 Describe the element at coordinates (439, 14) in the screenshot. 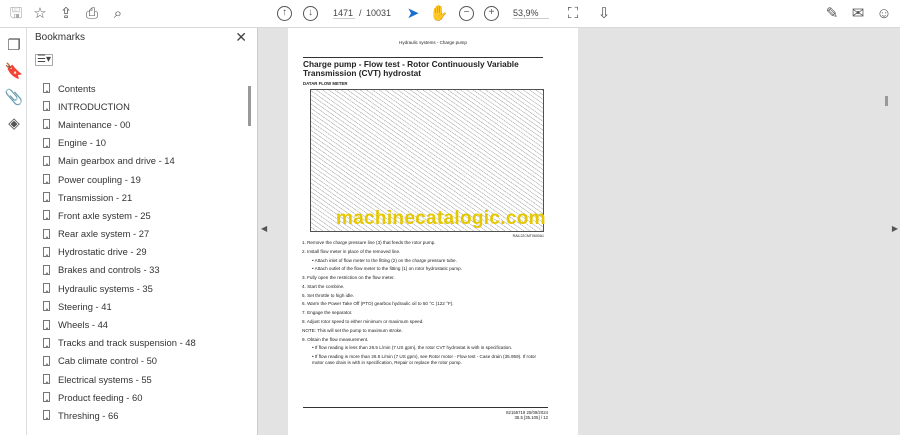

I see `hand-tool-icon: ✋` at that location.